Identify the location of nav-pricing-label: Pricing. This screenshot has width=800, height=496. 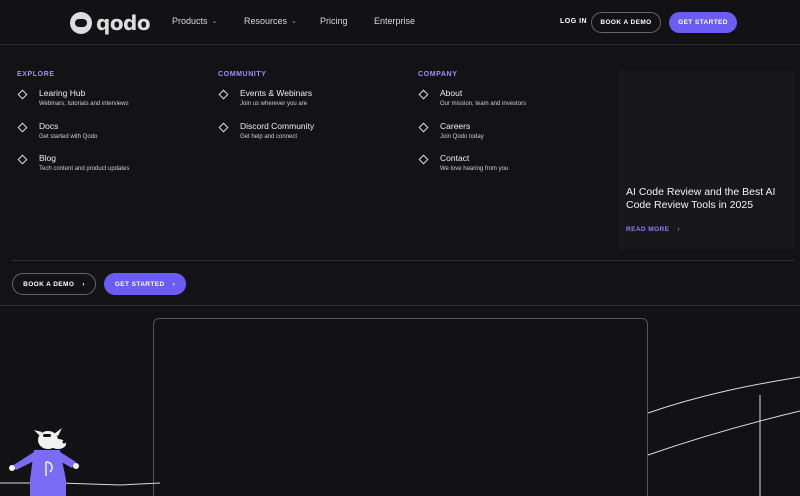
(334, 21).